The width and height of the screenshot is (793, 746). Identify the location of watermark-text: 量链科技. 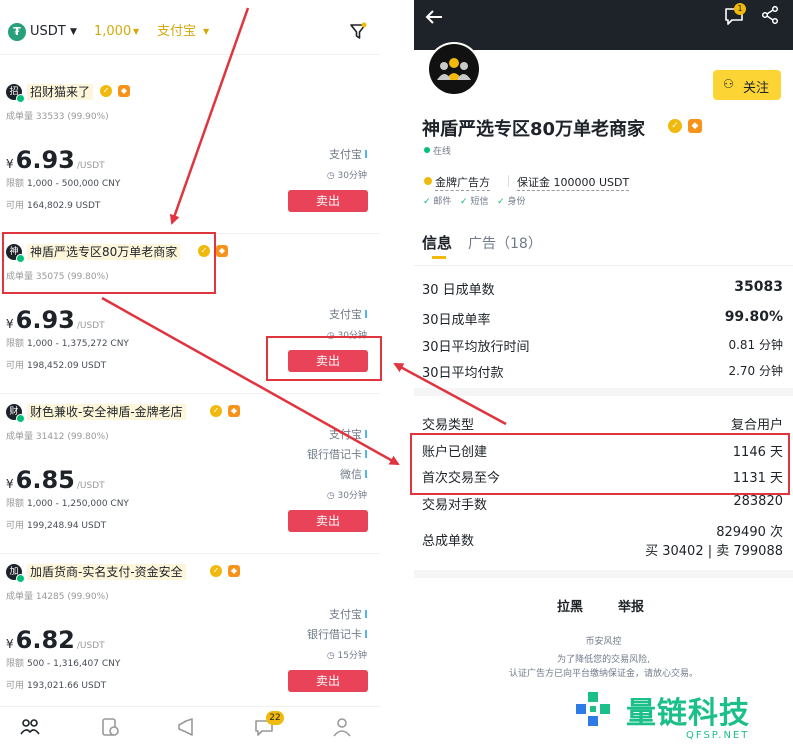
(688, 713).